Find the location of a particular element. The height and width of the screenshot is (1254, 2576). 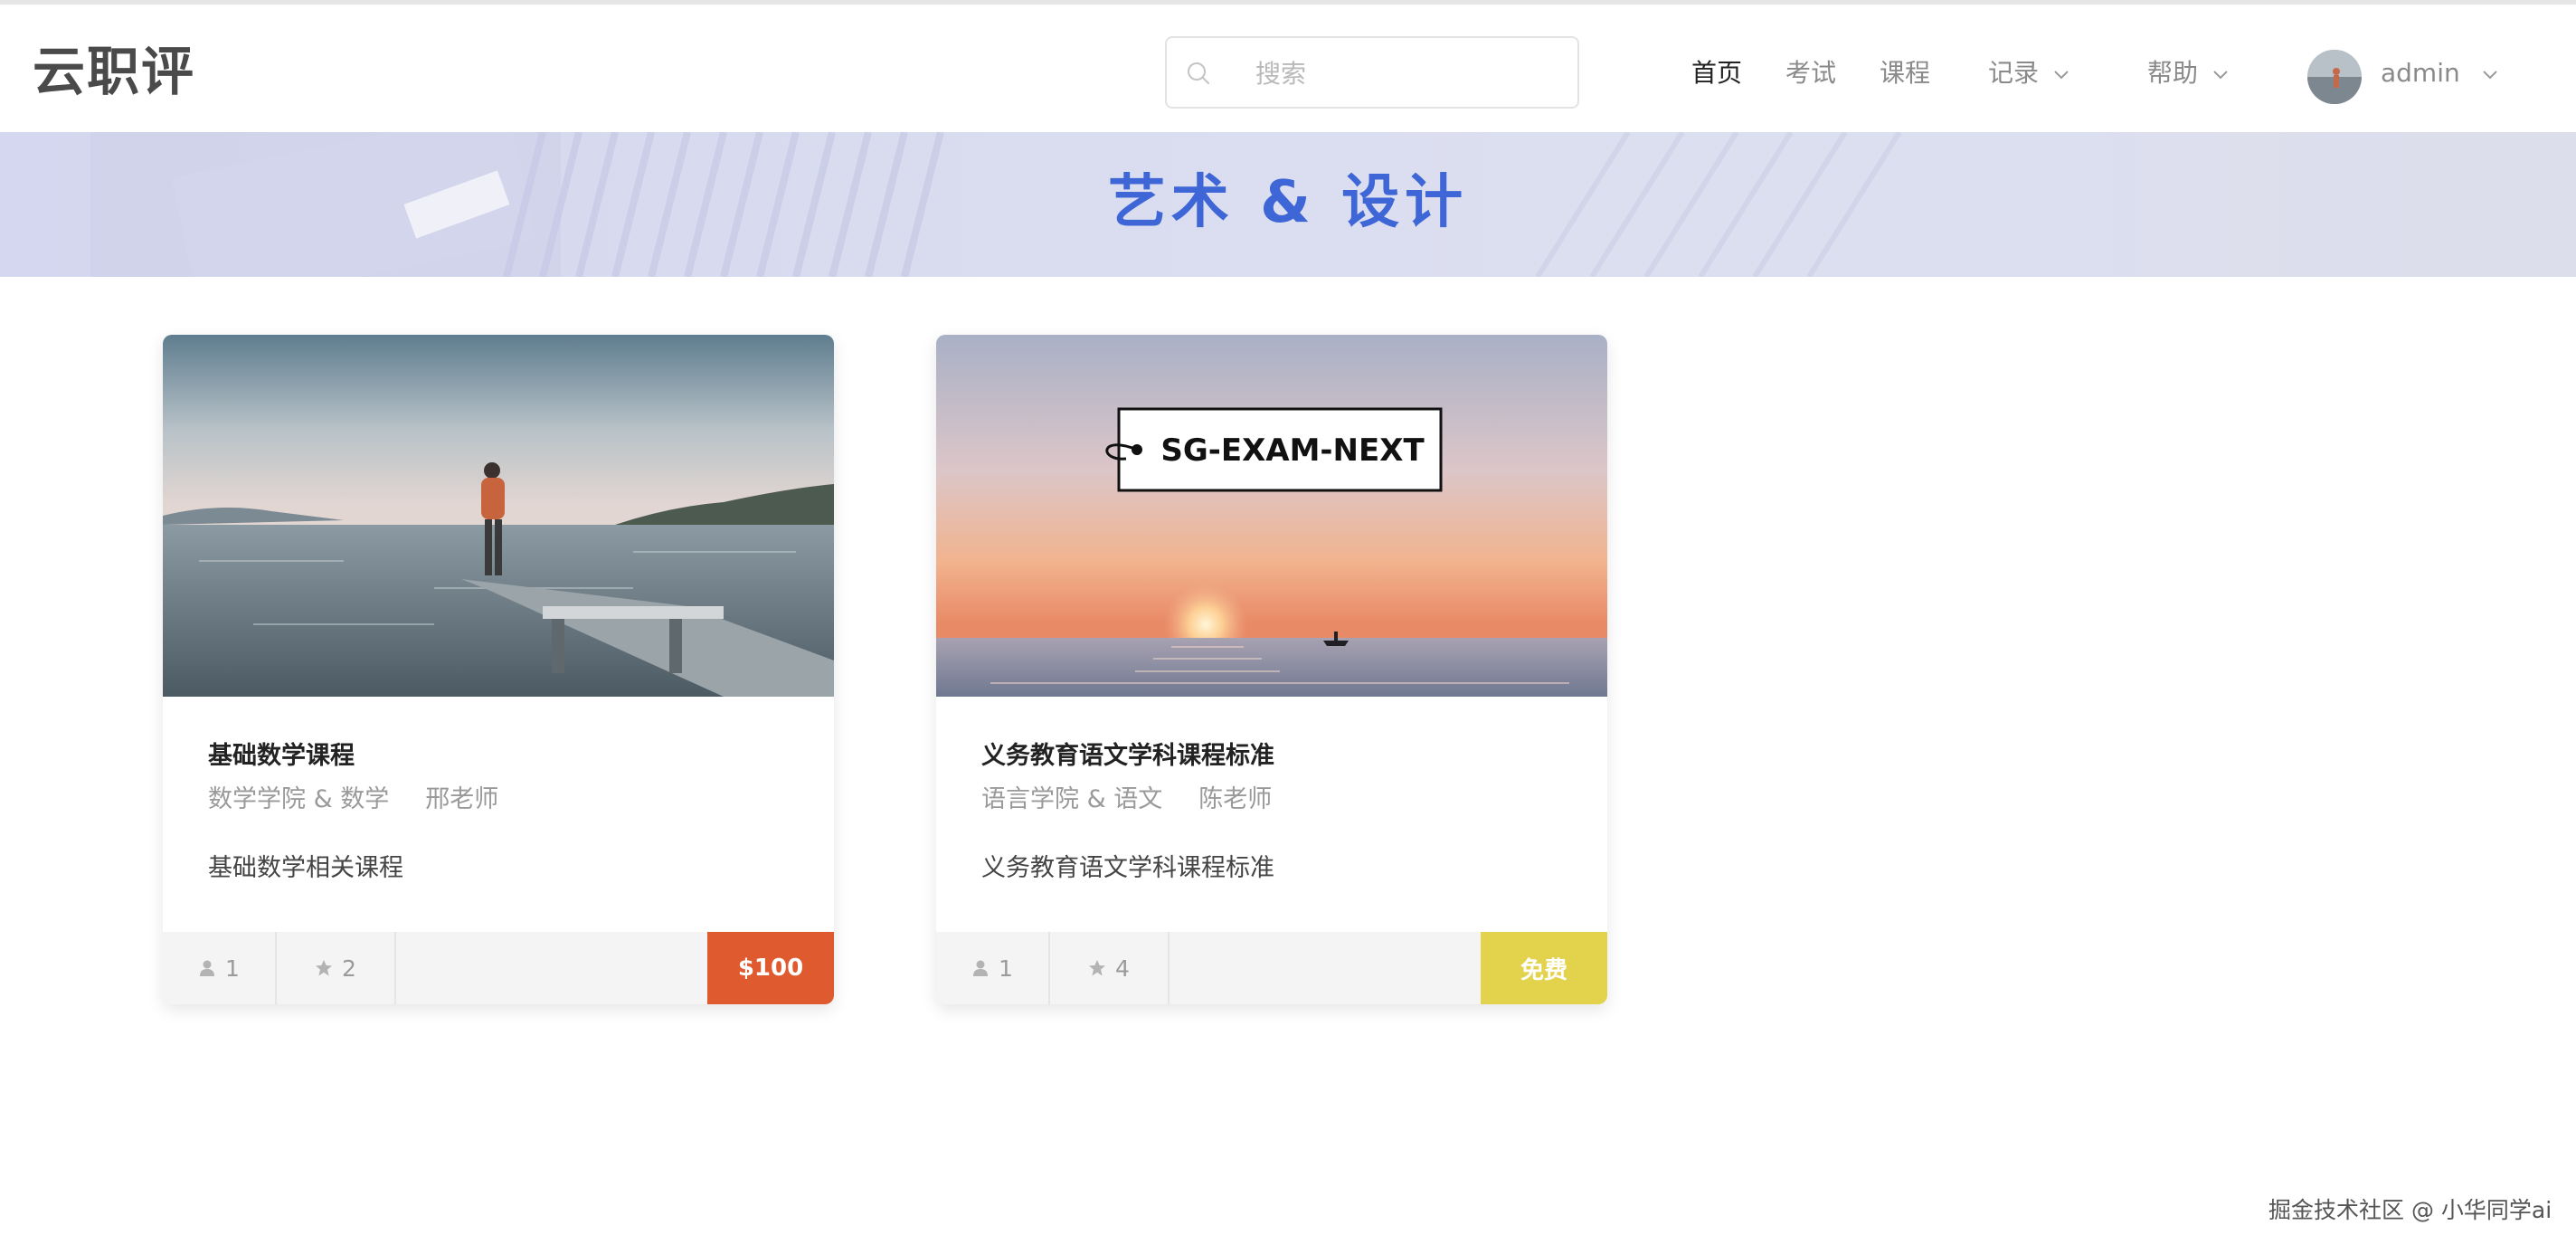

star-count: 4 is located at coordinates (1110, 968).